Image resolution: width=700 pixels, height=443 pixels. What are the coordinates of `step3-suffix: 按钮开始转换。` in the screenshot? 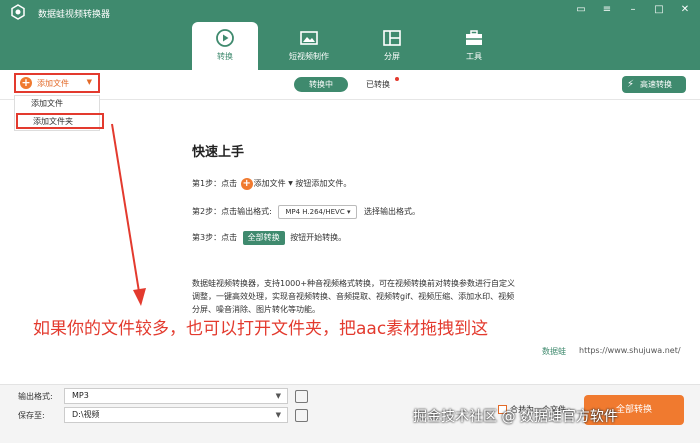 It's located at (318, 237).